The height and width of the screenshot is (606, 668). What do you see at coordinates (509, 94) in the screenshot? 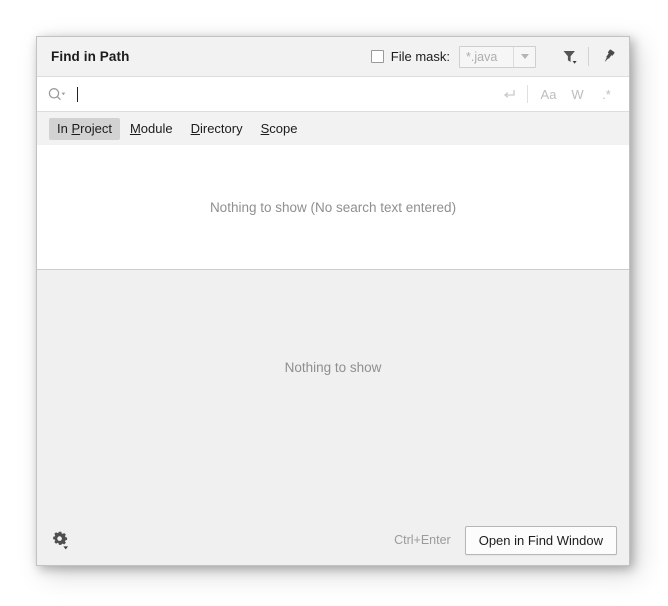
I see `return-arrow-icon` at bounding box center [509, 94].